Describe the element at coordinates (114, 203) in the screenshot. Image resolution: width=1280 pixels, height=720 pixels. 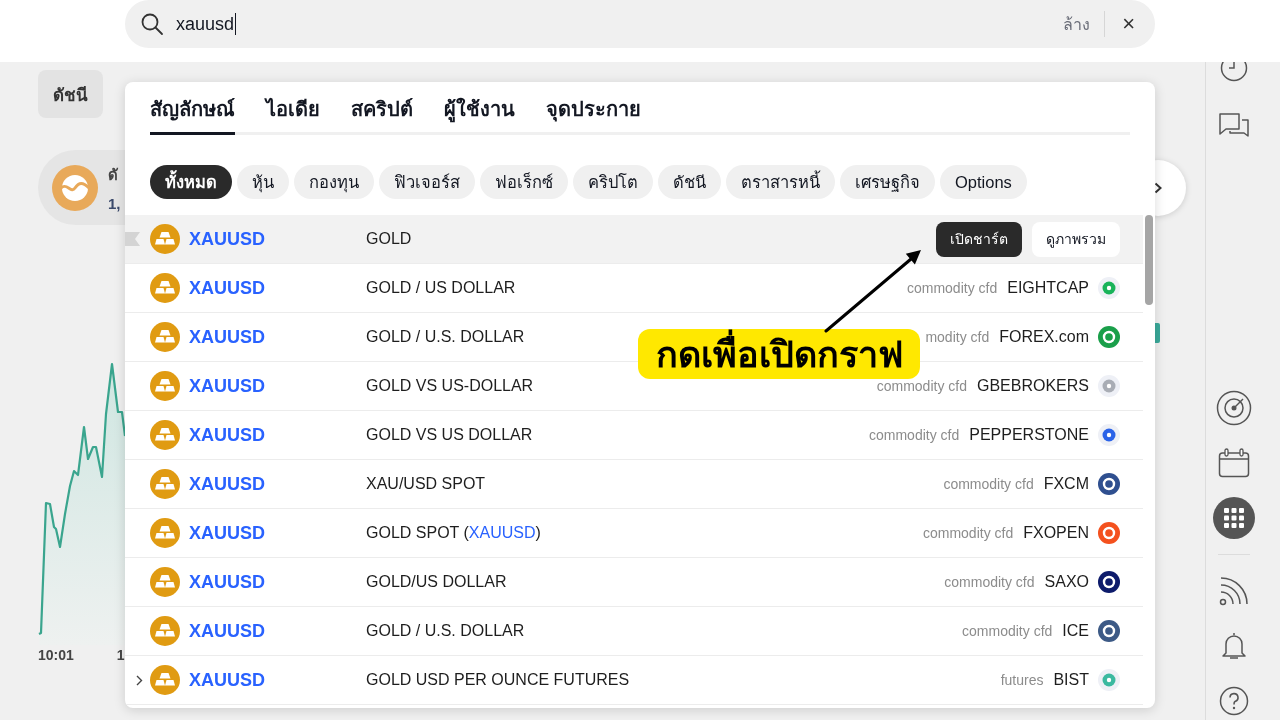
I see `card-value: 1,` at that location.